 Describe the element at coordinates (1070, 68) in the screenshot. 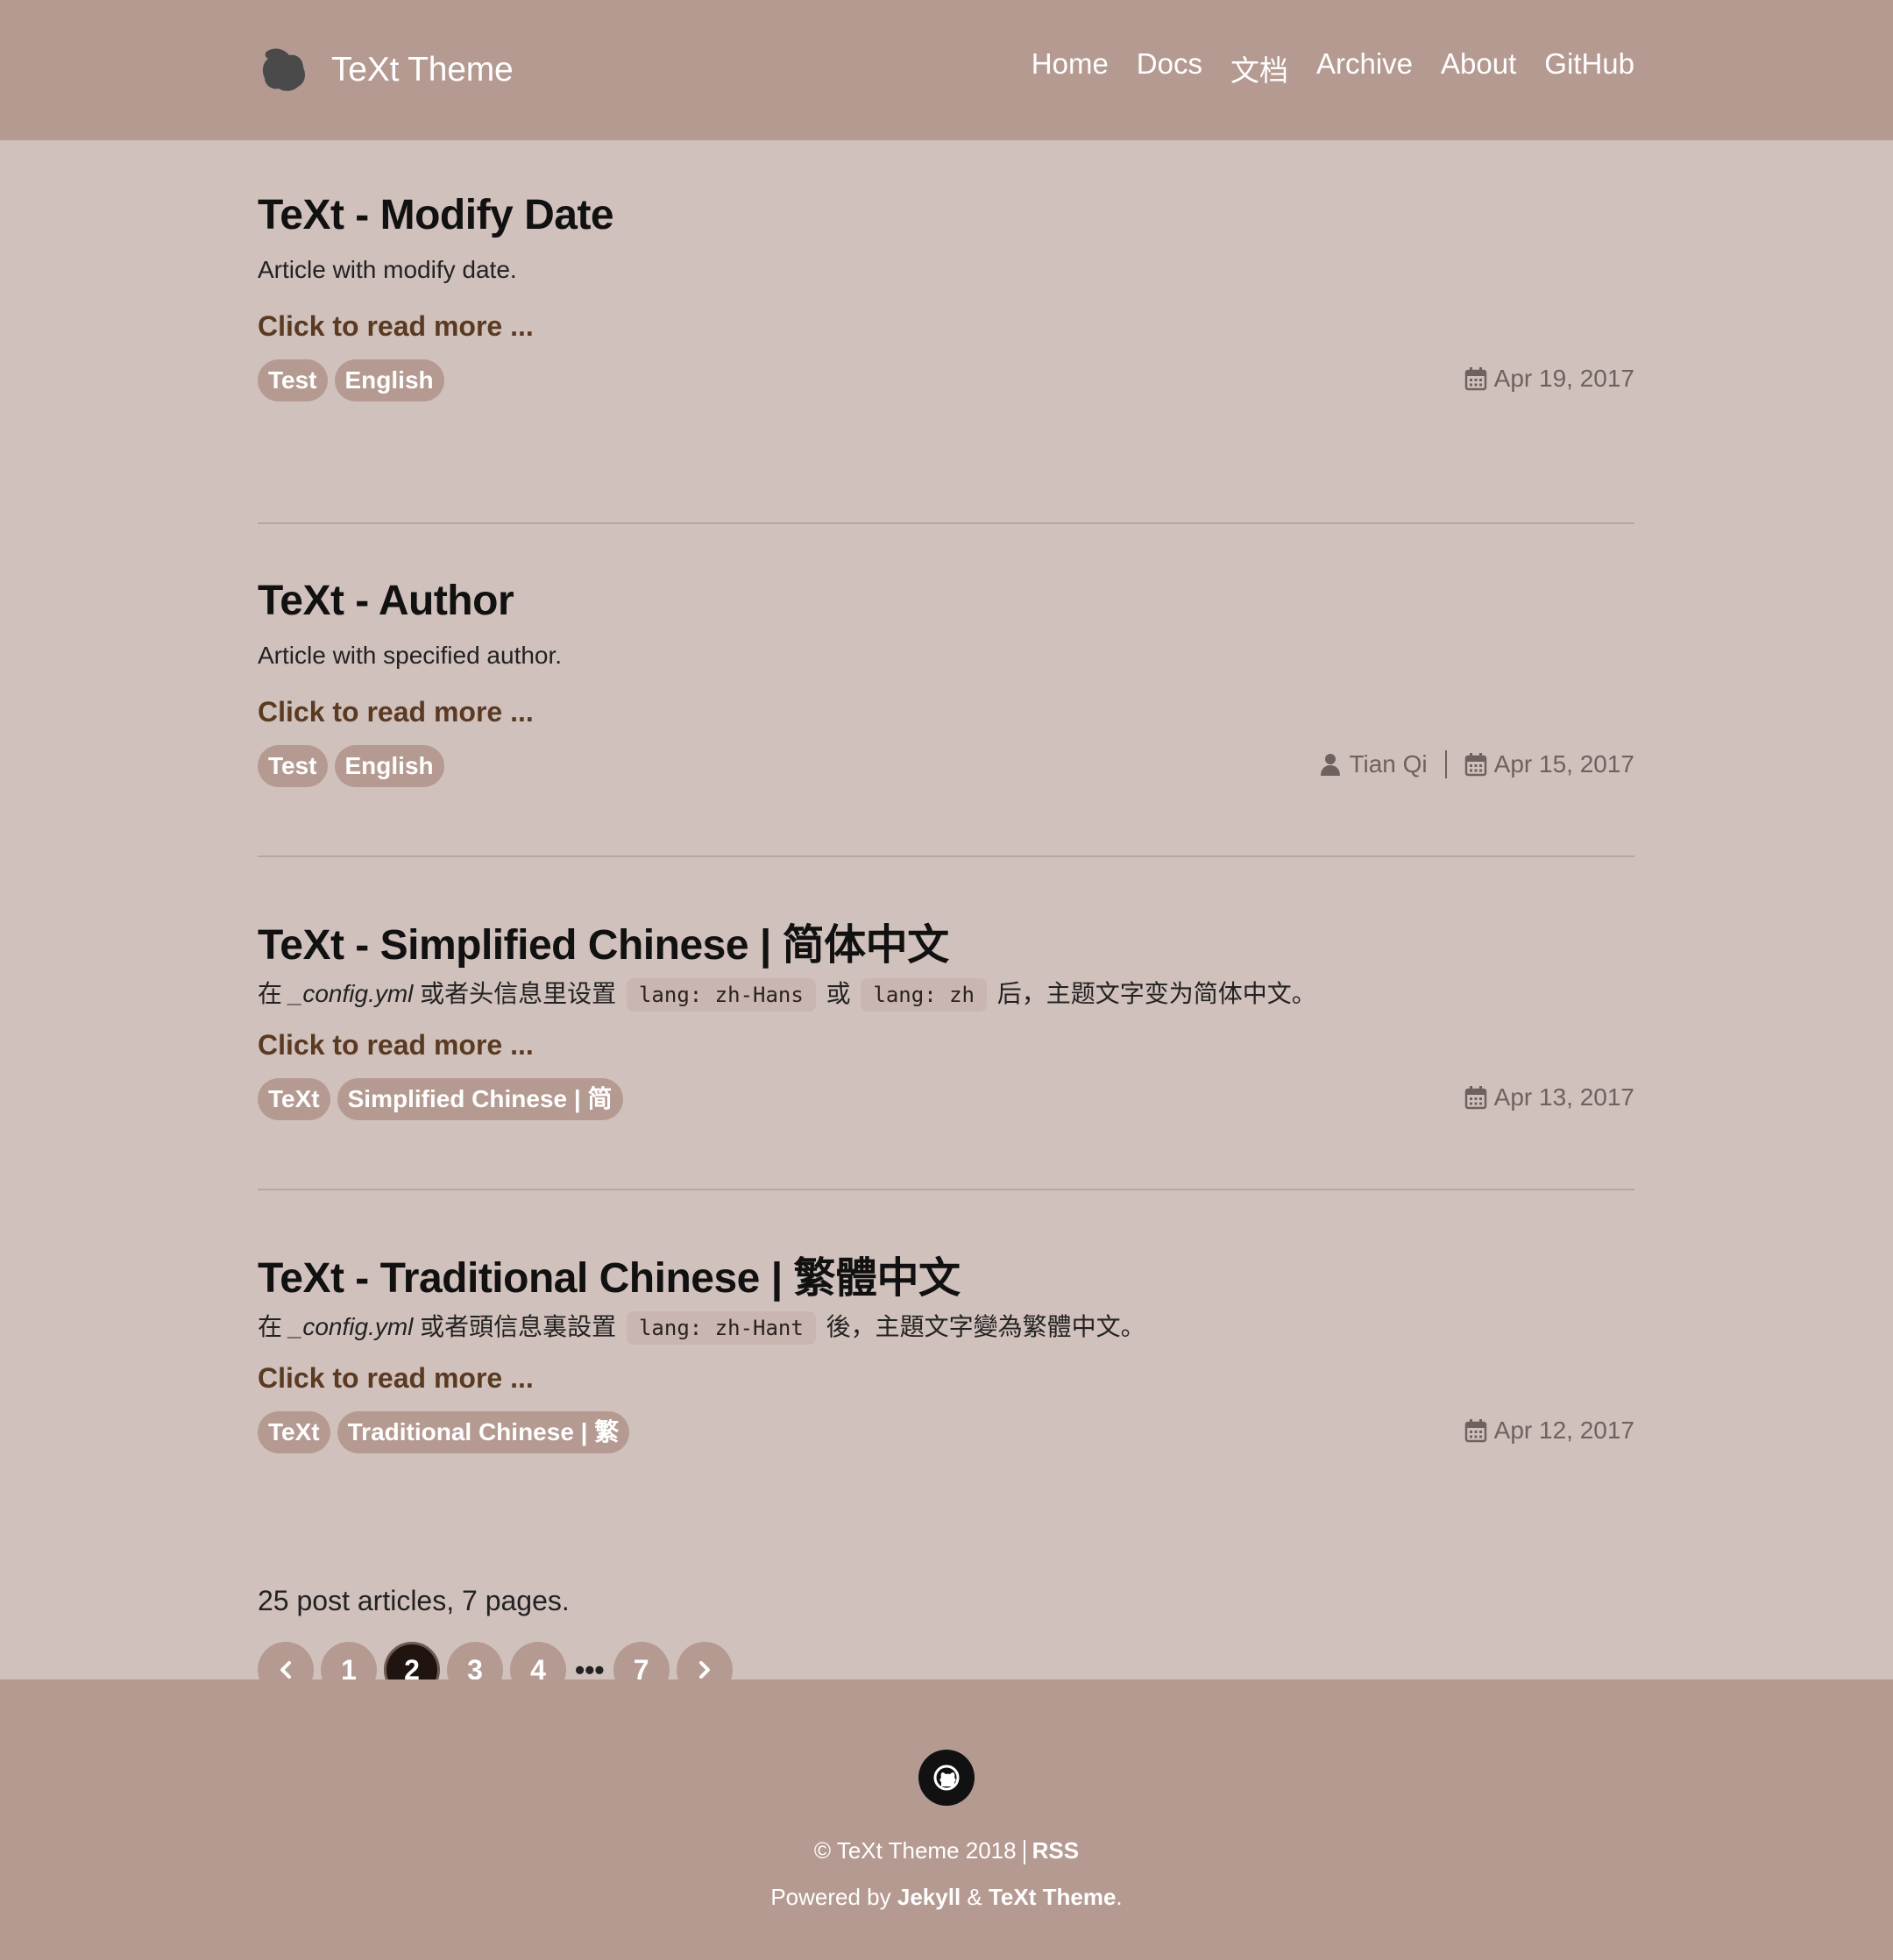

I see `nav-home: Home` at that location.